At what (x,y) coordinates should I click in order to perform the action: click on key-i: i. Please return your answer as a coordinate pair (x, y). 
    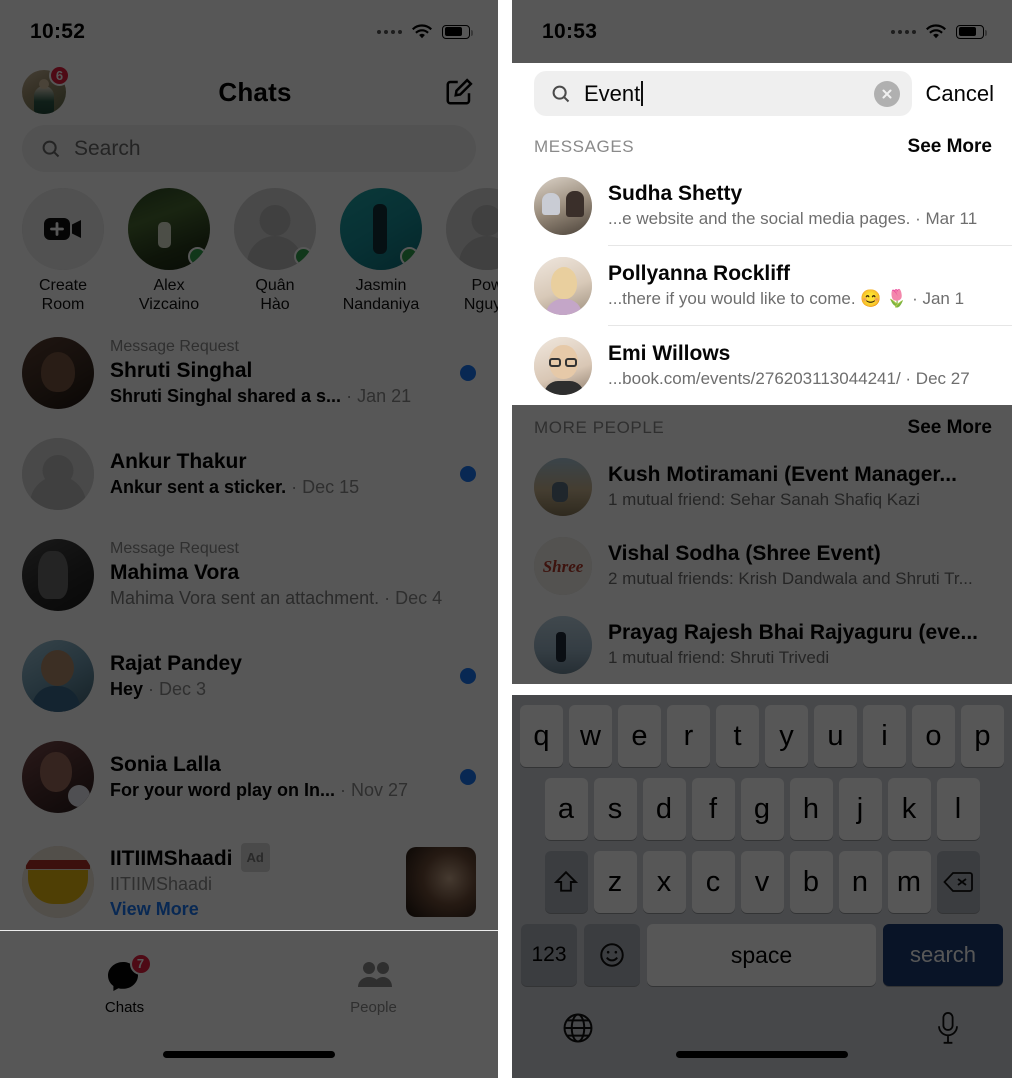
    Looking at the image, I should click on (884, 736).